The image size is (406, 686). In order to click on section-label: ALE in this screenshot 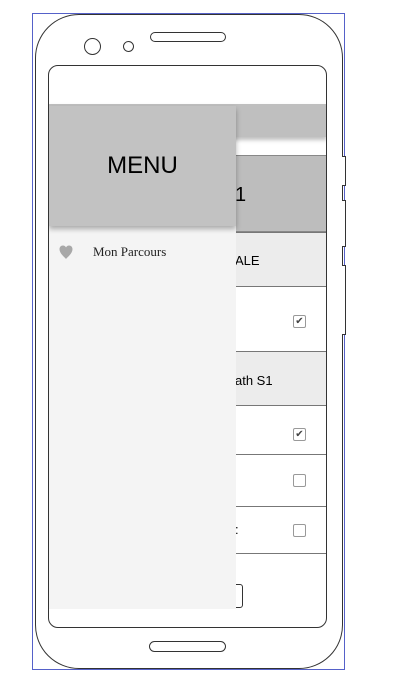, I will do `click(247, 260)`.